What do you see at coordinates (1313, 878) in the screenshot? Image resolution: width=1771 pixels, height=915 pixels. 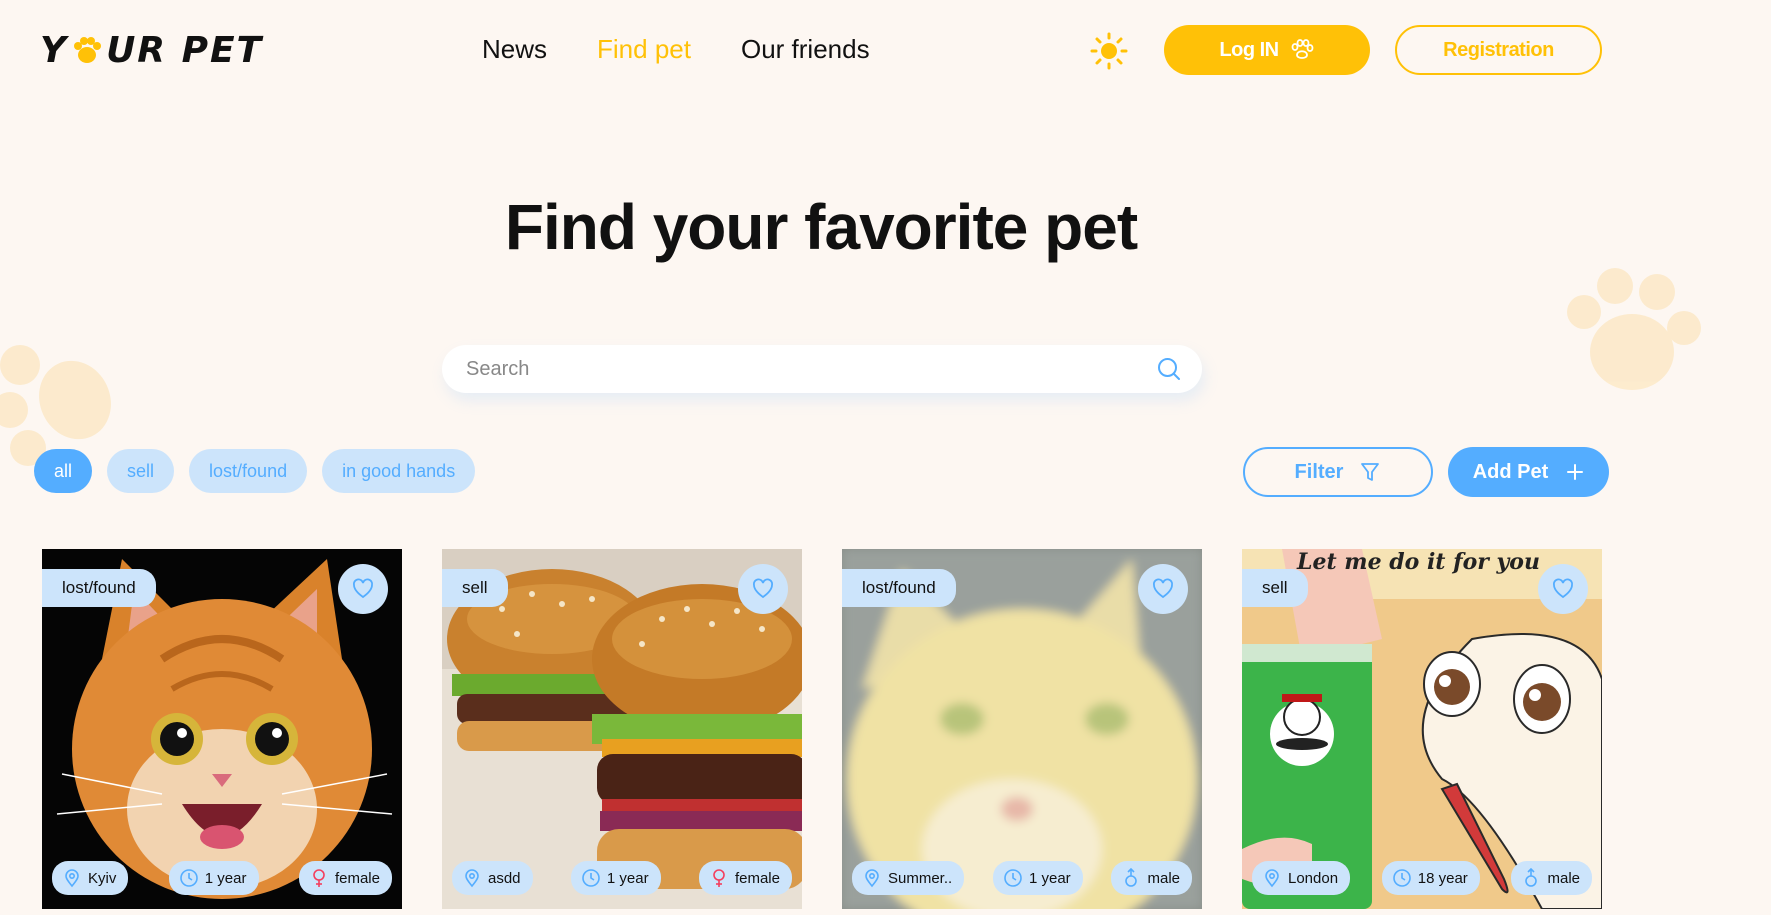 I see `pet-location-text: London` at bounding box center [1313, 878].